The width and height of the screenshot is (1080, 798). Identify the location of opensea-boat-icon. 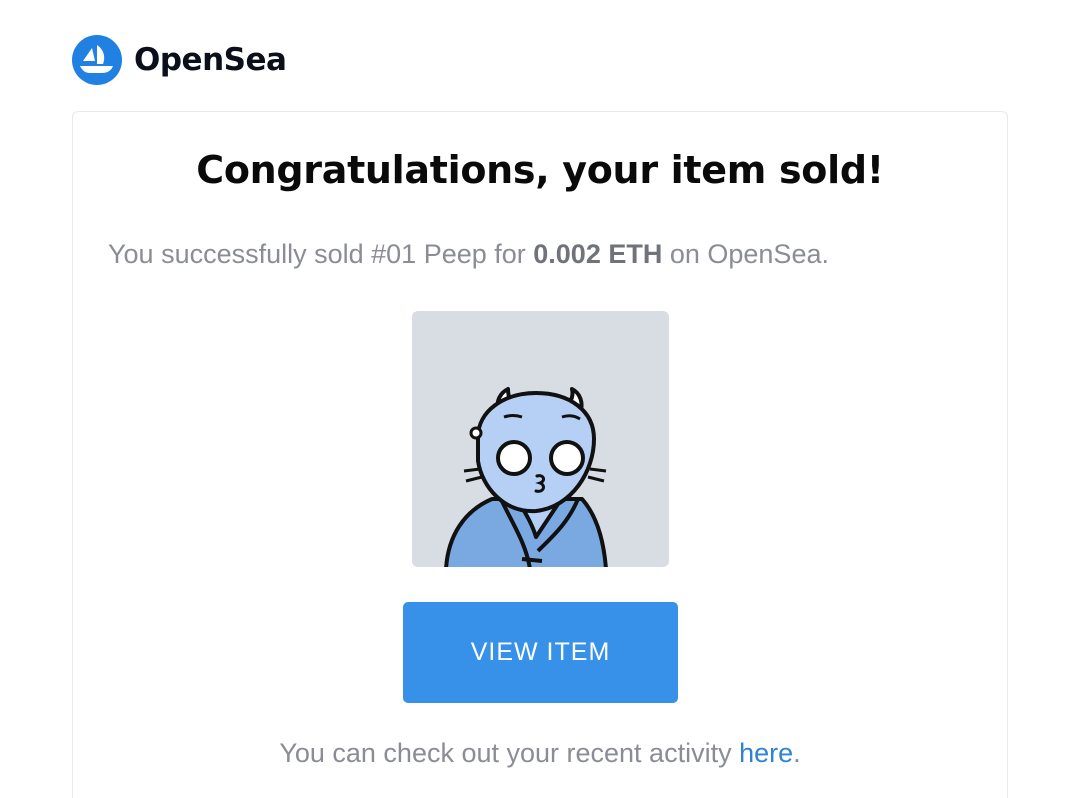
(97, 60).